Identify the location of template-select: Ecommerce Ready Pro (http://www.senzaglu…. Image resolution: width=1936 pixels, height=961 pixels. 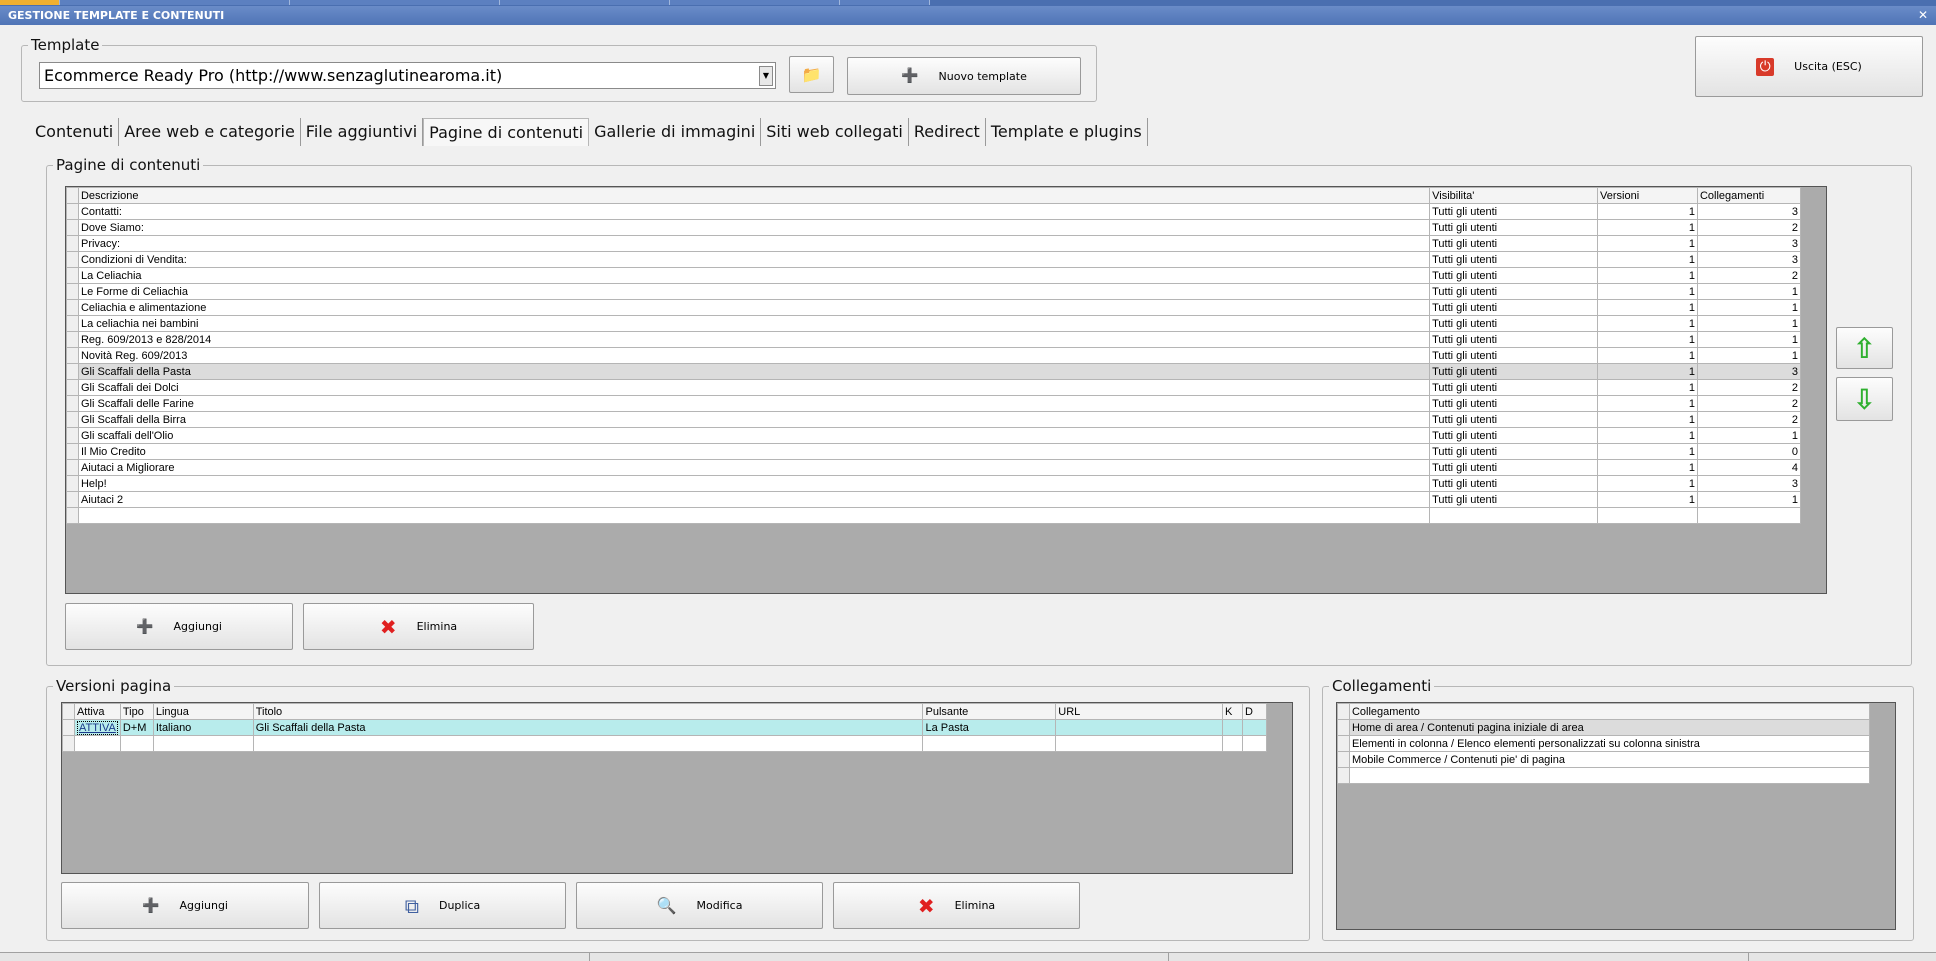
(407, 75).